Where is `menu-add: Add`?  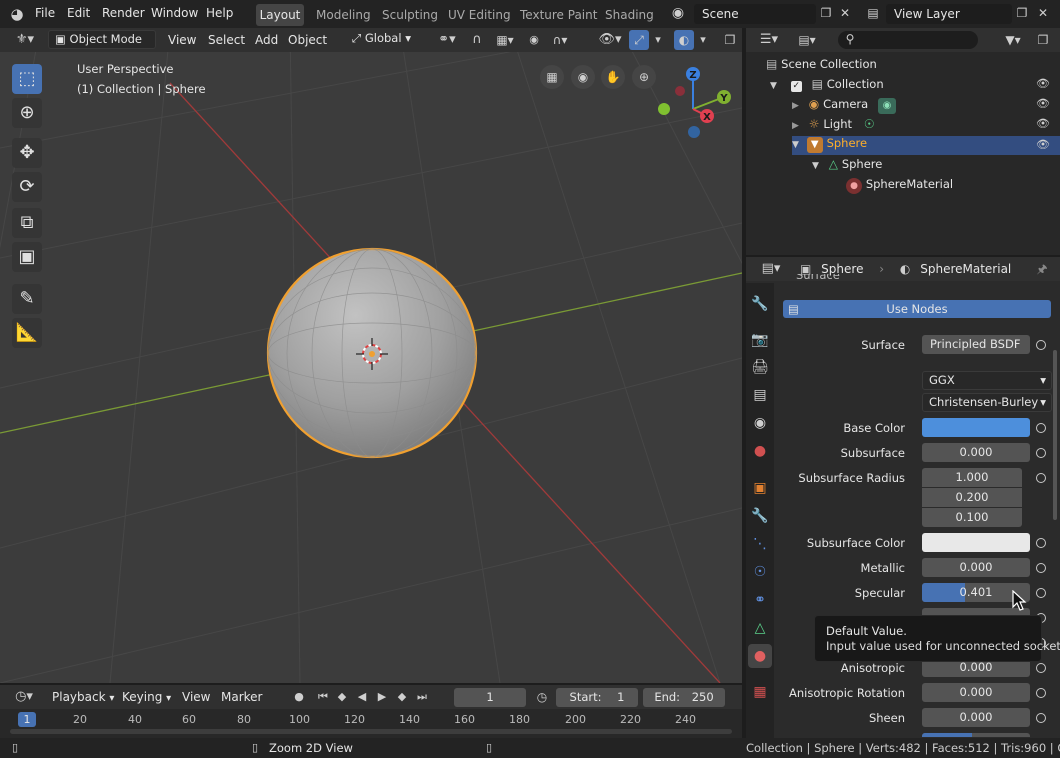
menu-add: Add is located at coordinates (266, 40).